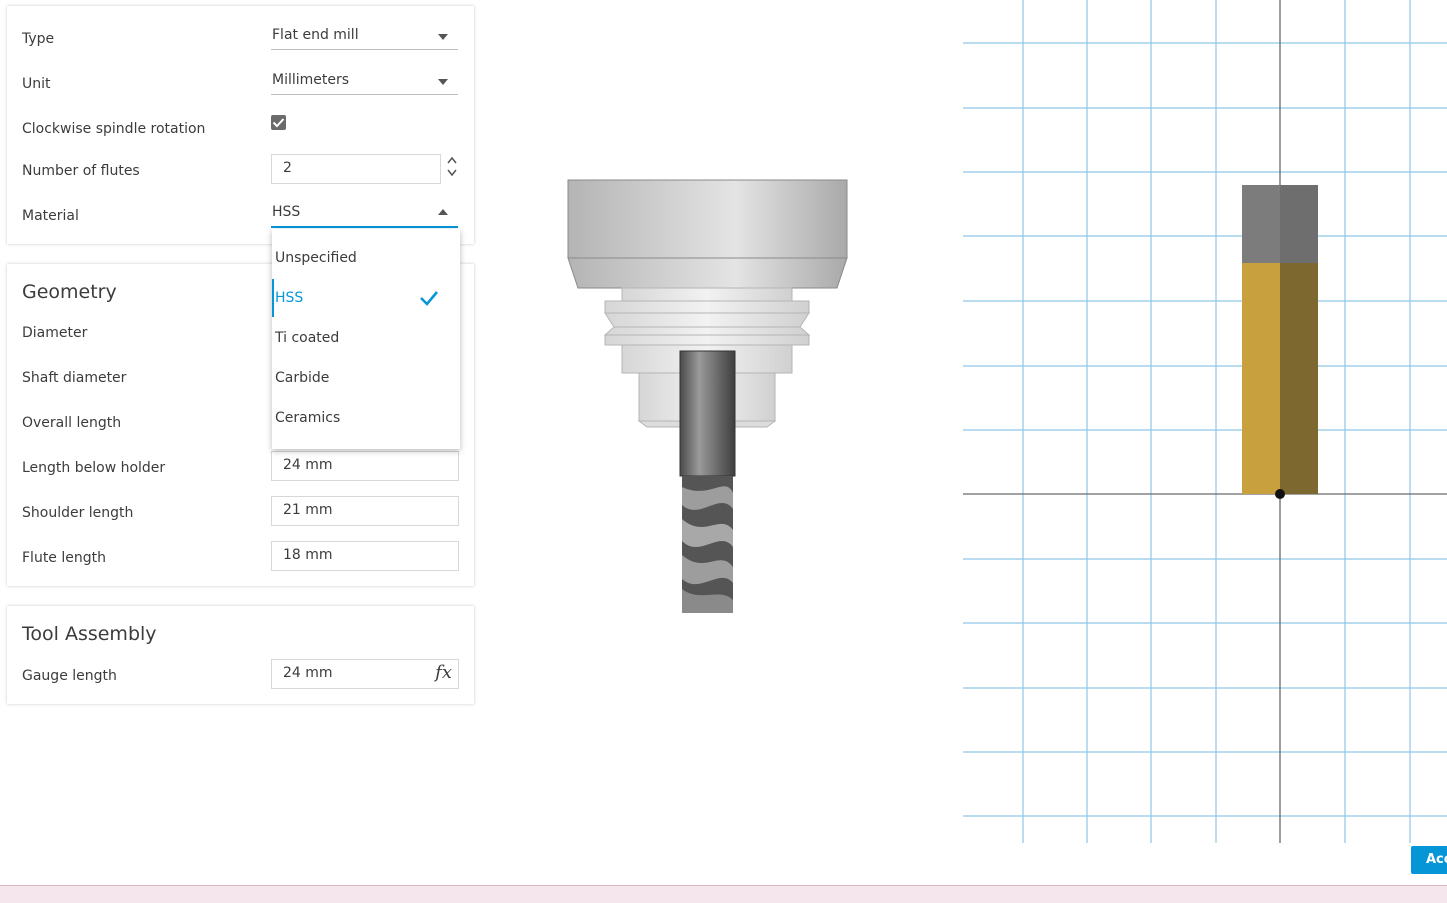 Image resolution: width=1447 pixels, height=903 pixels. What do you see at coordinates (69, 676) in the screenshot?
I see `gauge-length-label: Gauge length` at bounding box center [69, 676].